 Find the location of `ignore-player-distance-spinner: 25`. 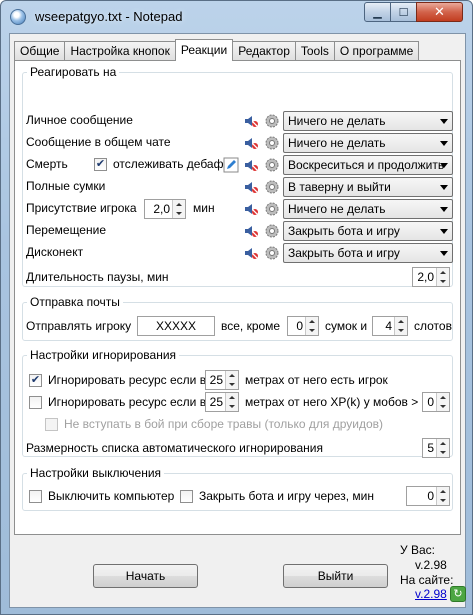

ignore-player-distance-spinner: 25 is located at coordinates (222, 380).